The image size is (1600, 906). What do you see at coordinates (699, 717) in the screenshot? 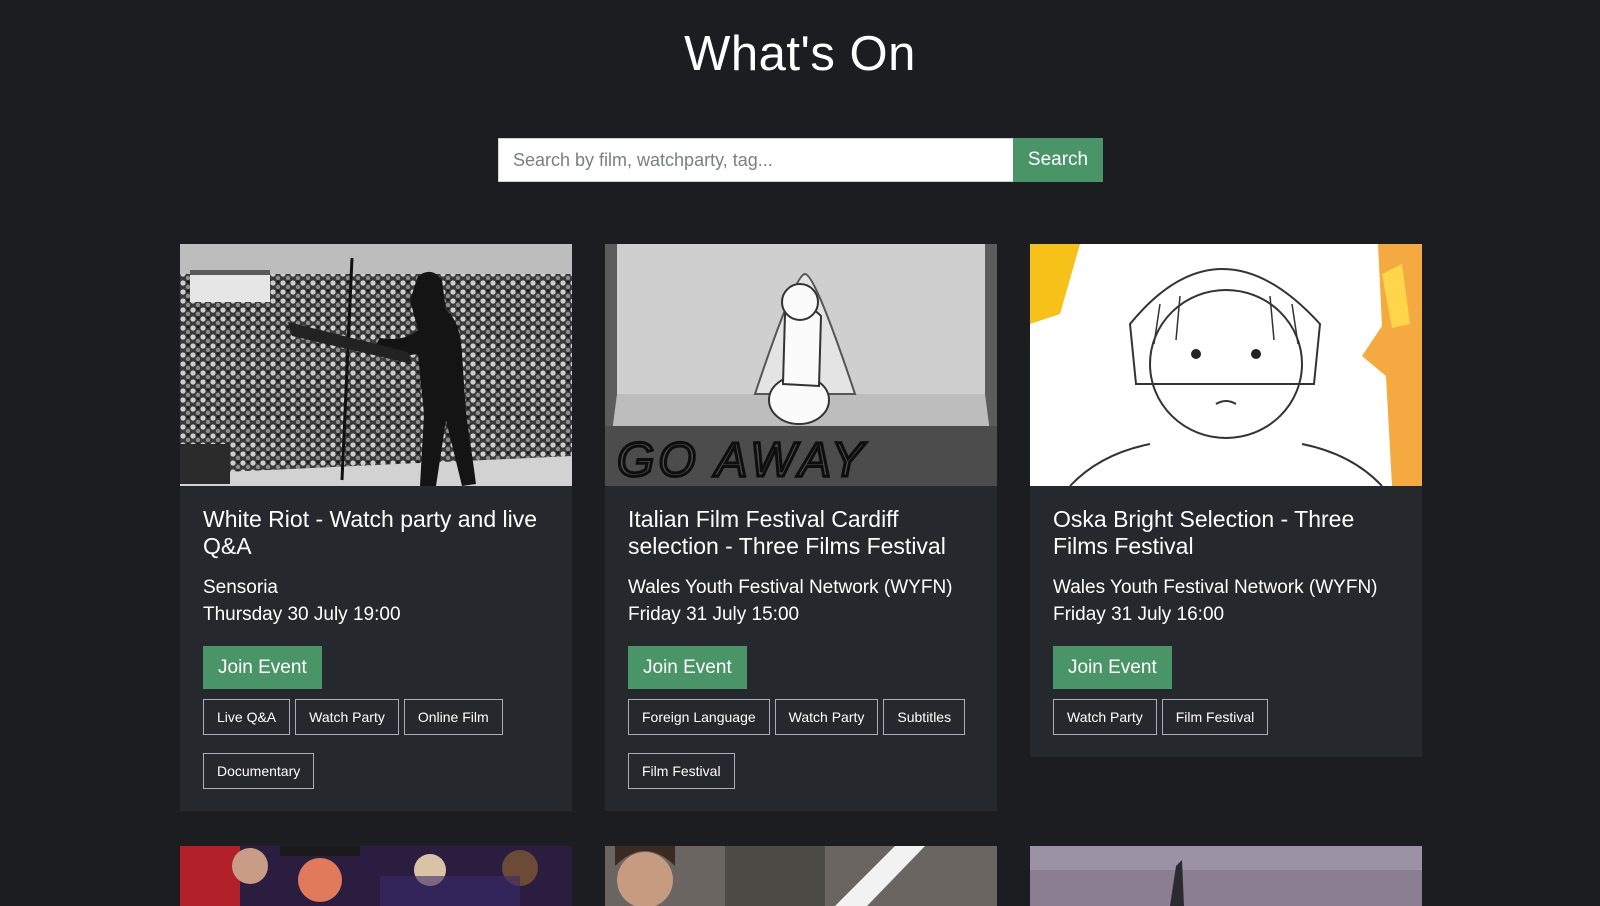
I see `tag: Foreign Language` at bounding box center [699, 717].